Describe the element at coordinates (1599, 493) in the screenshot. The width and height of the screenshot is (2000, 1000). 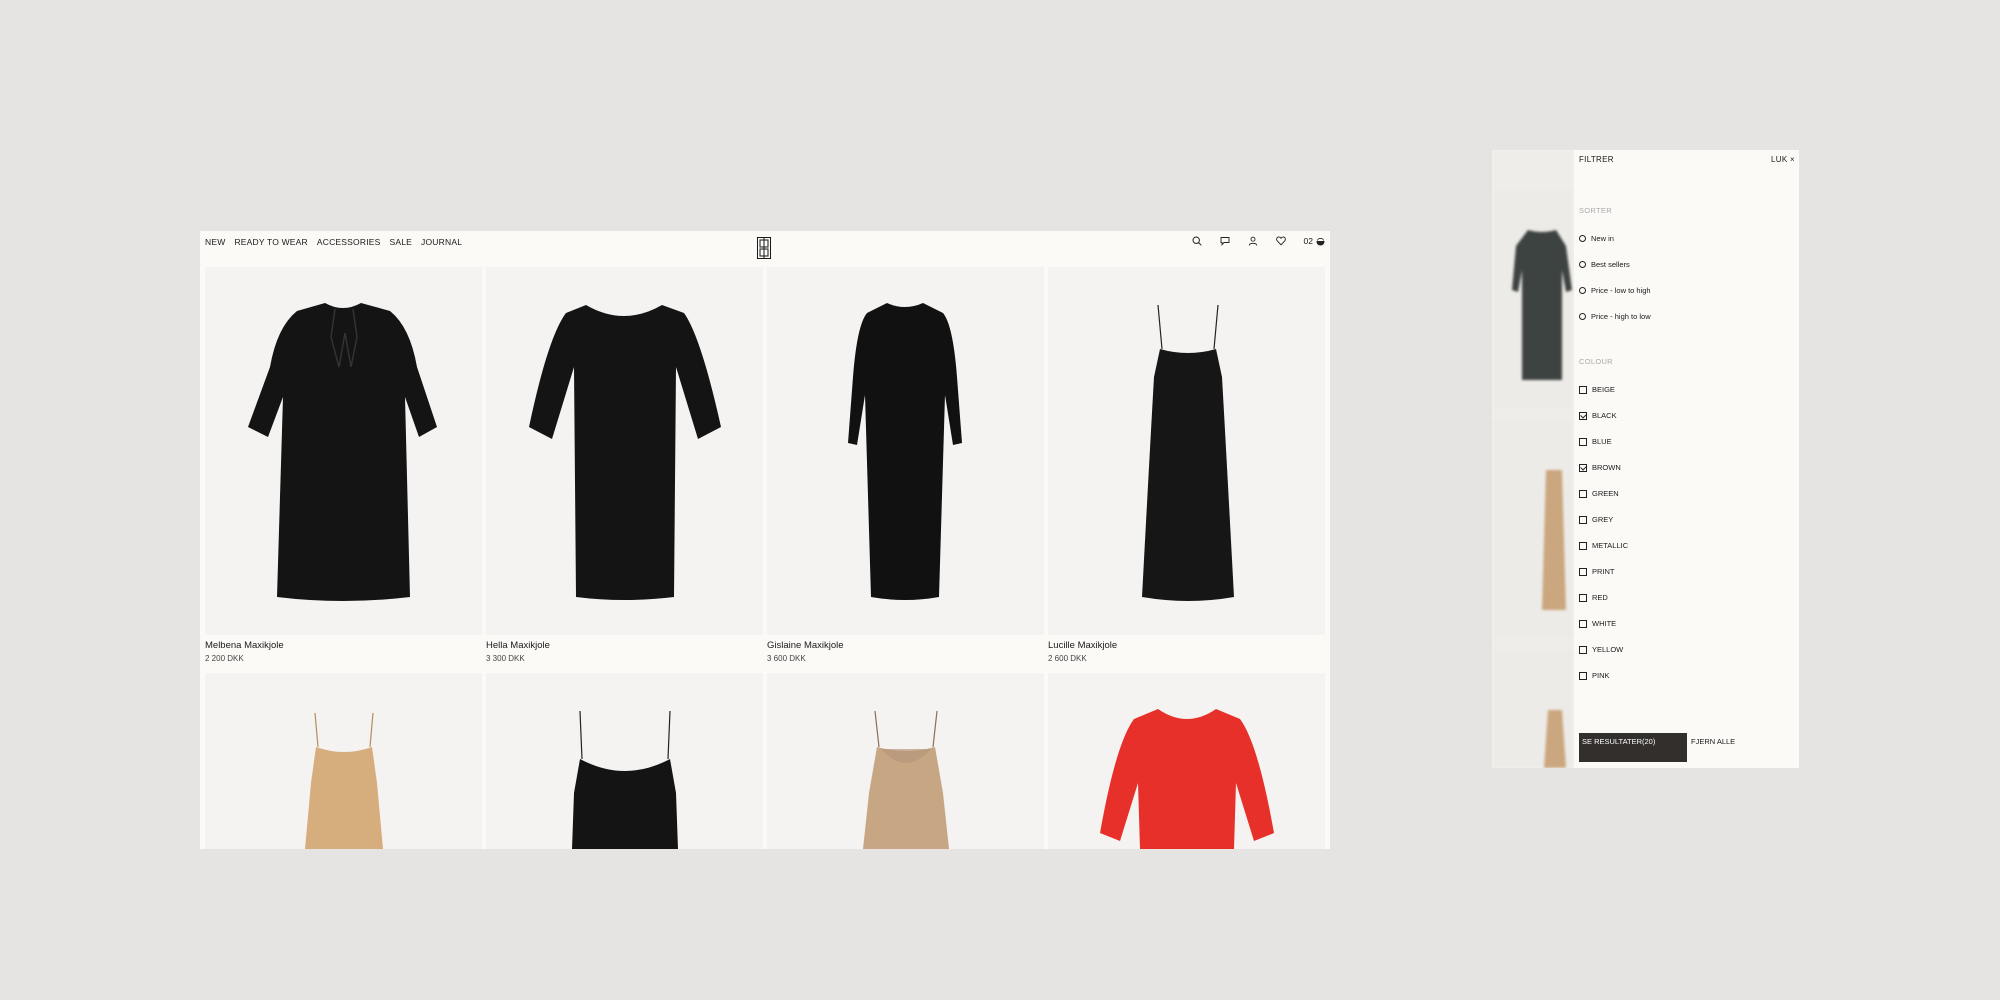
I see `colour-option-green: GREEN` at that location.